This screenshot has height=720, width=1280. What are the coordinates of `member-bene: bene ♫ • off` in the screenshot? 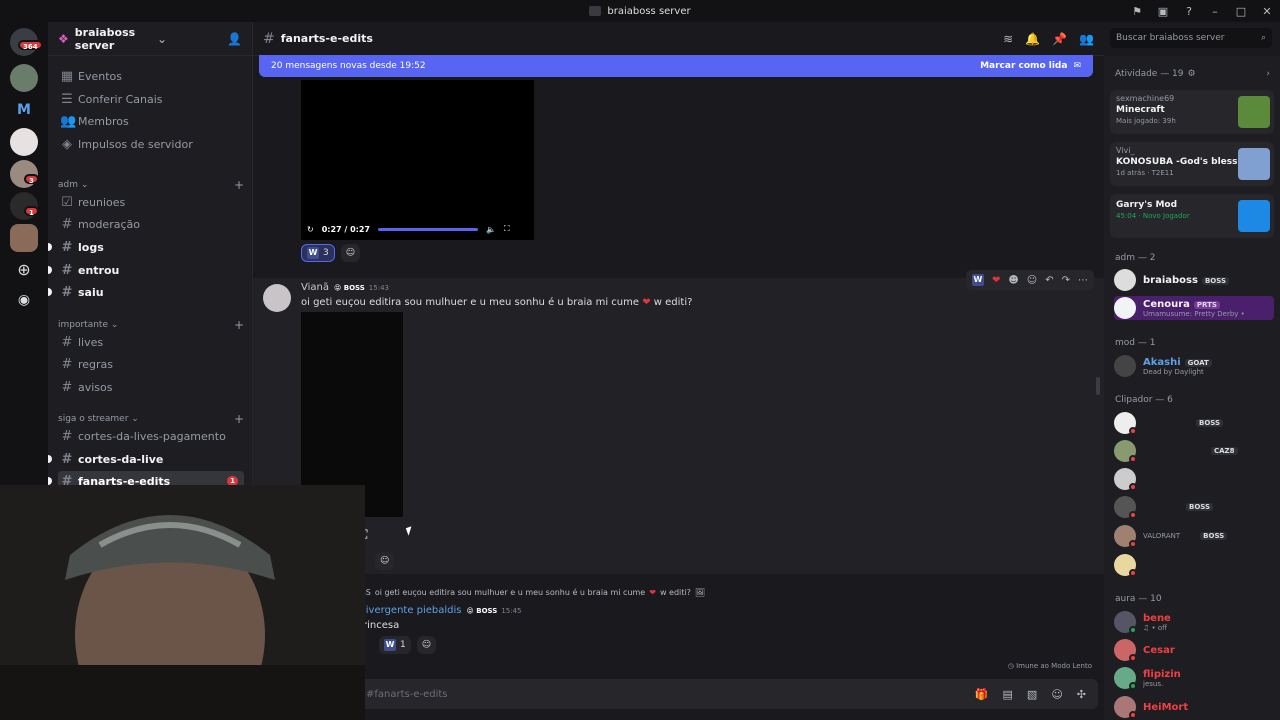 It's located at (1194, 622).